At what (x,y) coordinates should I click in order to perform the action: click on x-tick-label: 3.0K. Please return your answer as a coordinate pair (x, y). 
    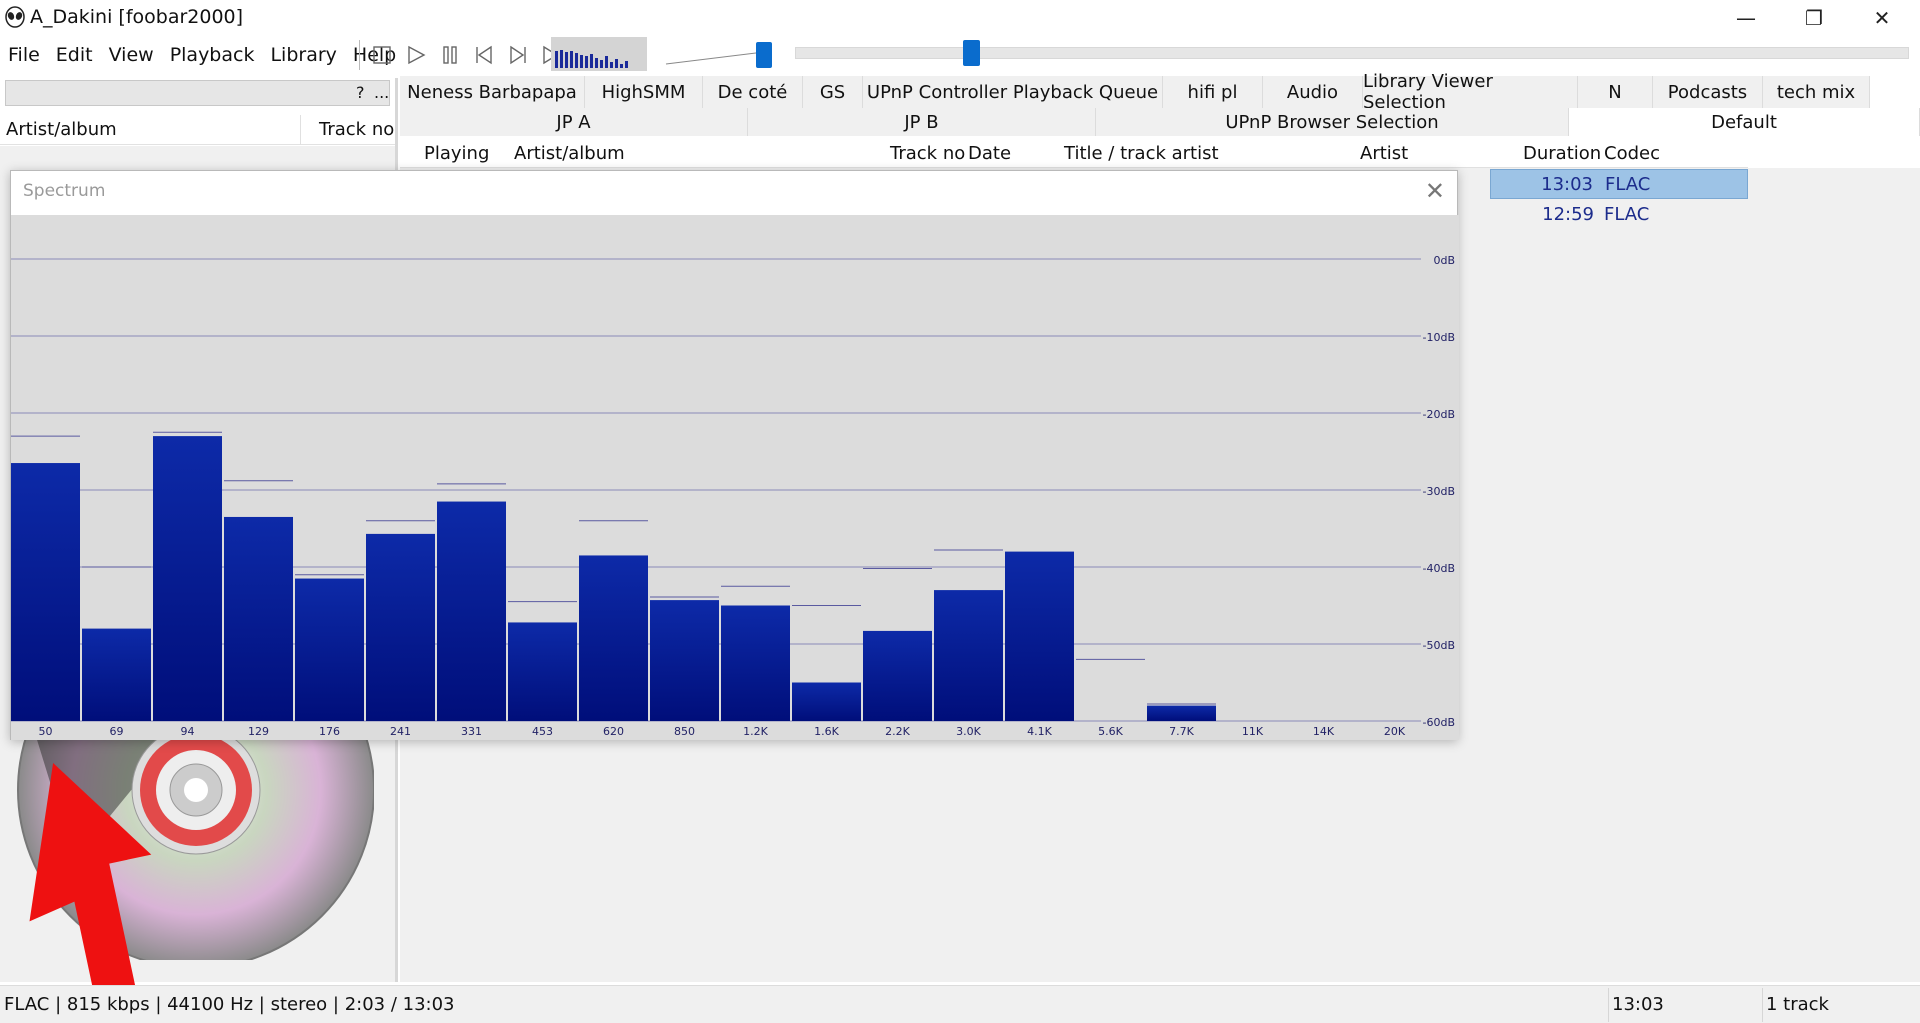
    Looking at the image, I should click on (968, 731).